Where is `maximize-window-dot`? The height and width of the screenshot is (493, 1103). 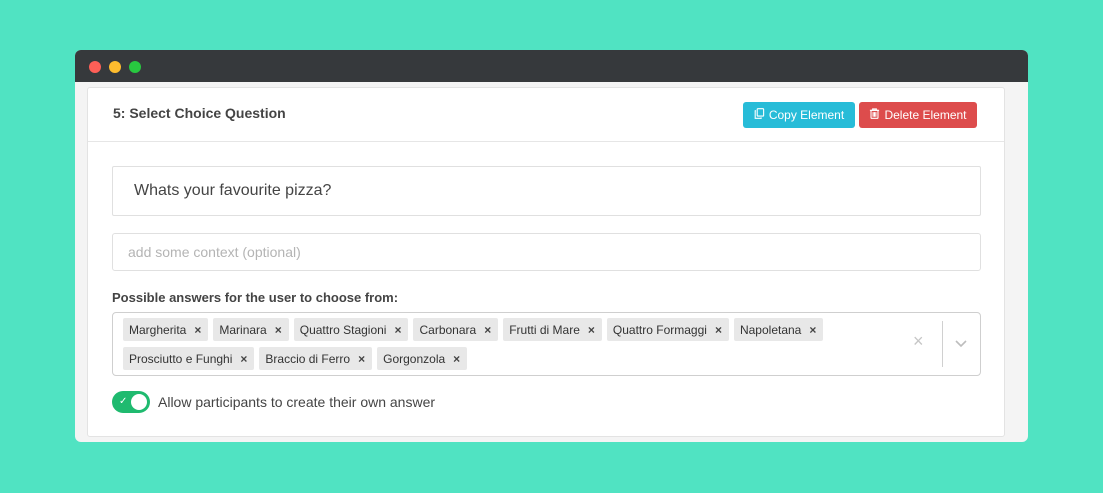 maximize-window-dot is located at coordinates (135, 67).